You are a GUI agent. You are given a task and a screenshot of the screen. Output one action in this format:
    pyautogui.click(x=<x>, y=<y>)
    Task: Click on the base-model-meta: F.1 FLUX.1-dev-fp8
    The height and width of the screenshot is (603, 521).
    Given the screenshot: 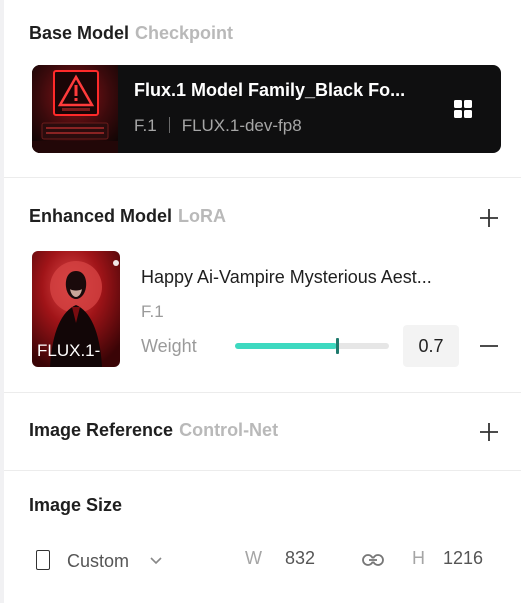 What is the action you would take?
    pyautogui.click(x=218, y=126)
    